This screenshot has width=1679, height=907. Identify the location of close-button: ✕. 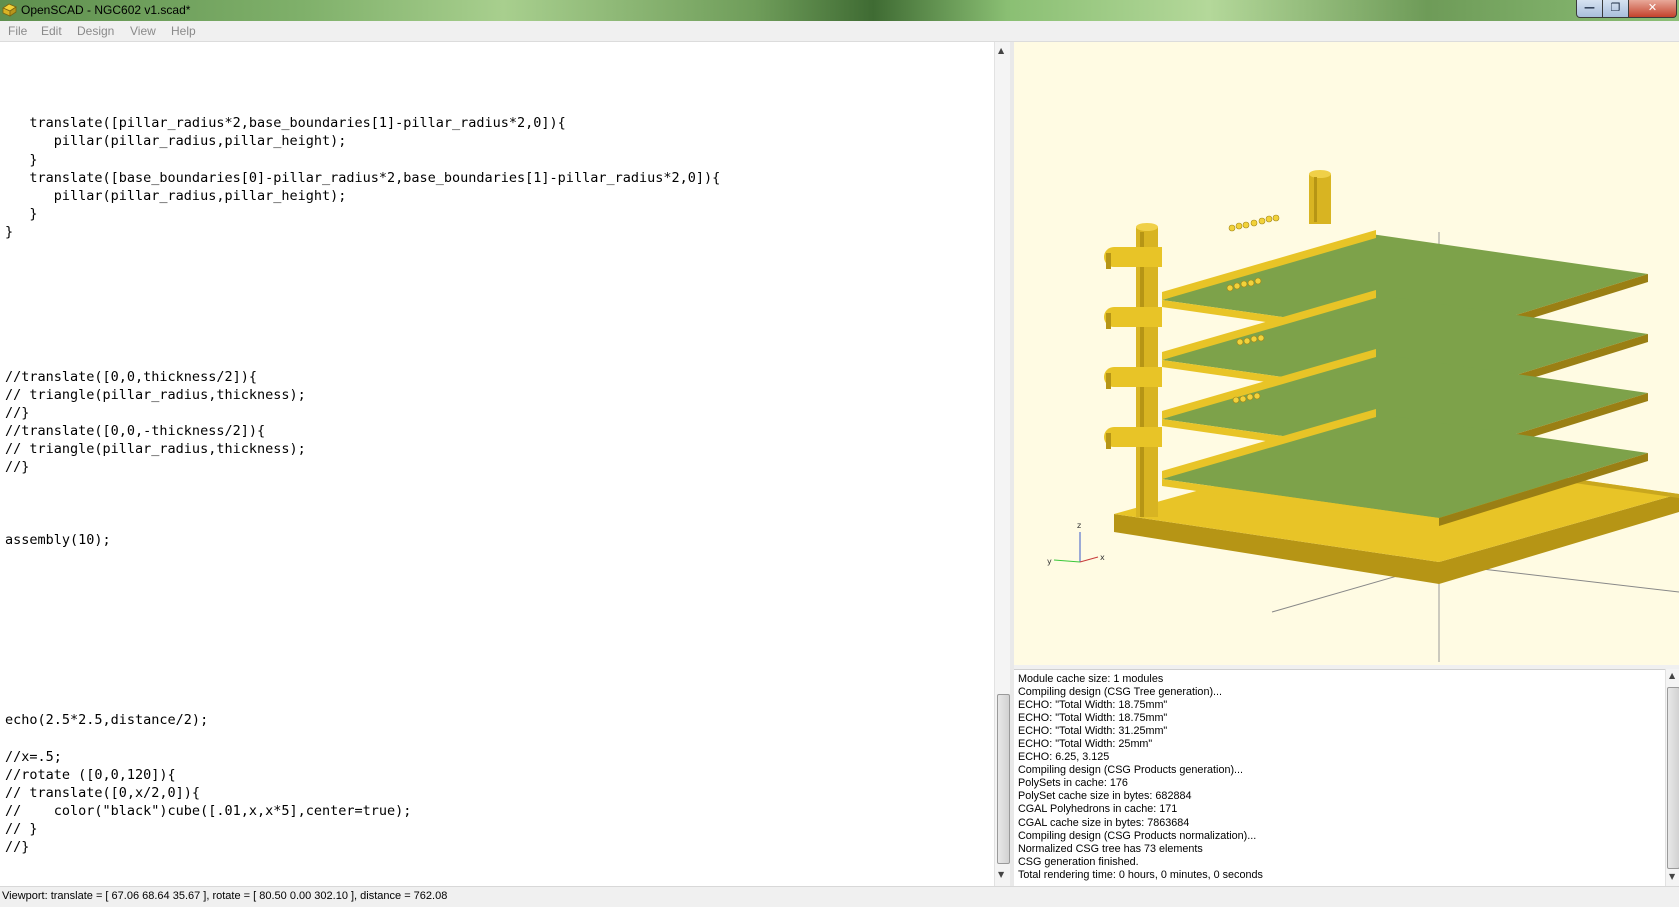
(1652, 9).